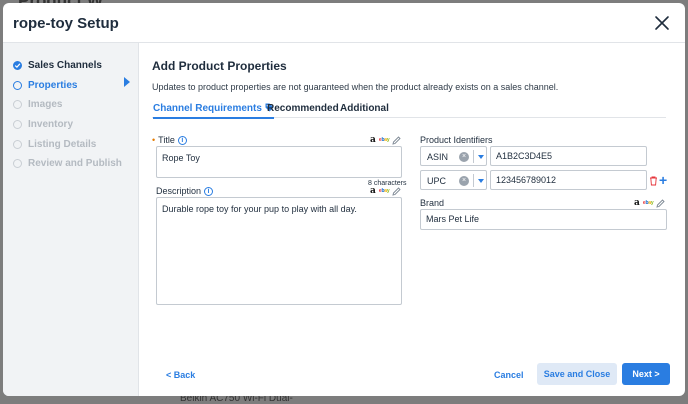 Image resolution: width=688 pixels, height=404 pixels. I want to click on step-inventory: Inventory, so click(43, 124).